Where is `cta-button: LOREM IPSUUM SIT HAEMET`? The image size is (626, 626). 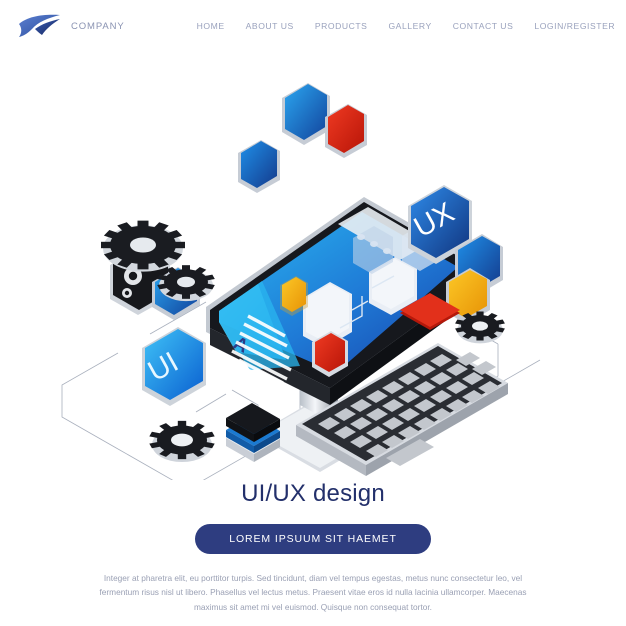
cta-button: LOREM IPSUUM SIT HAEMET is located at coordinates (313, 539).